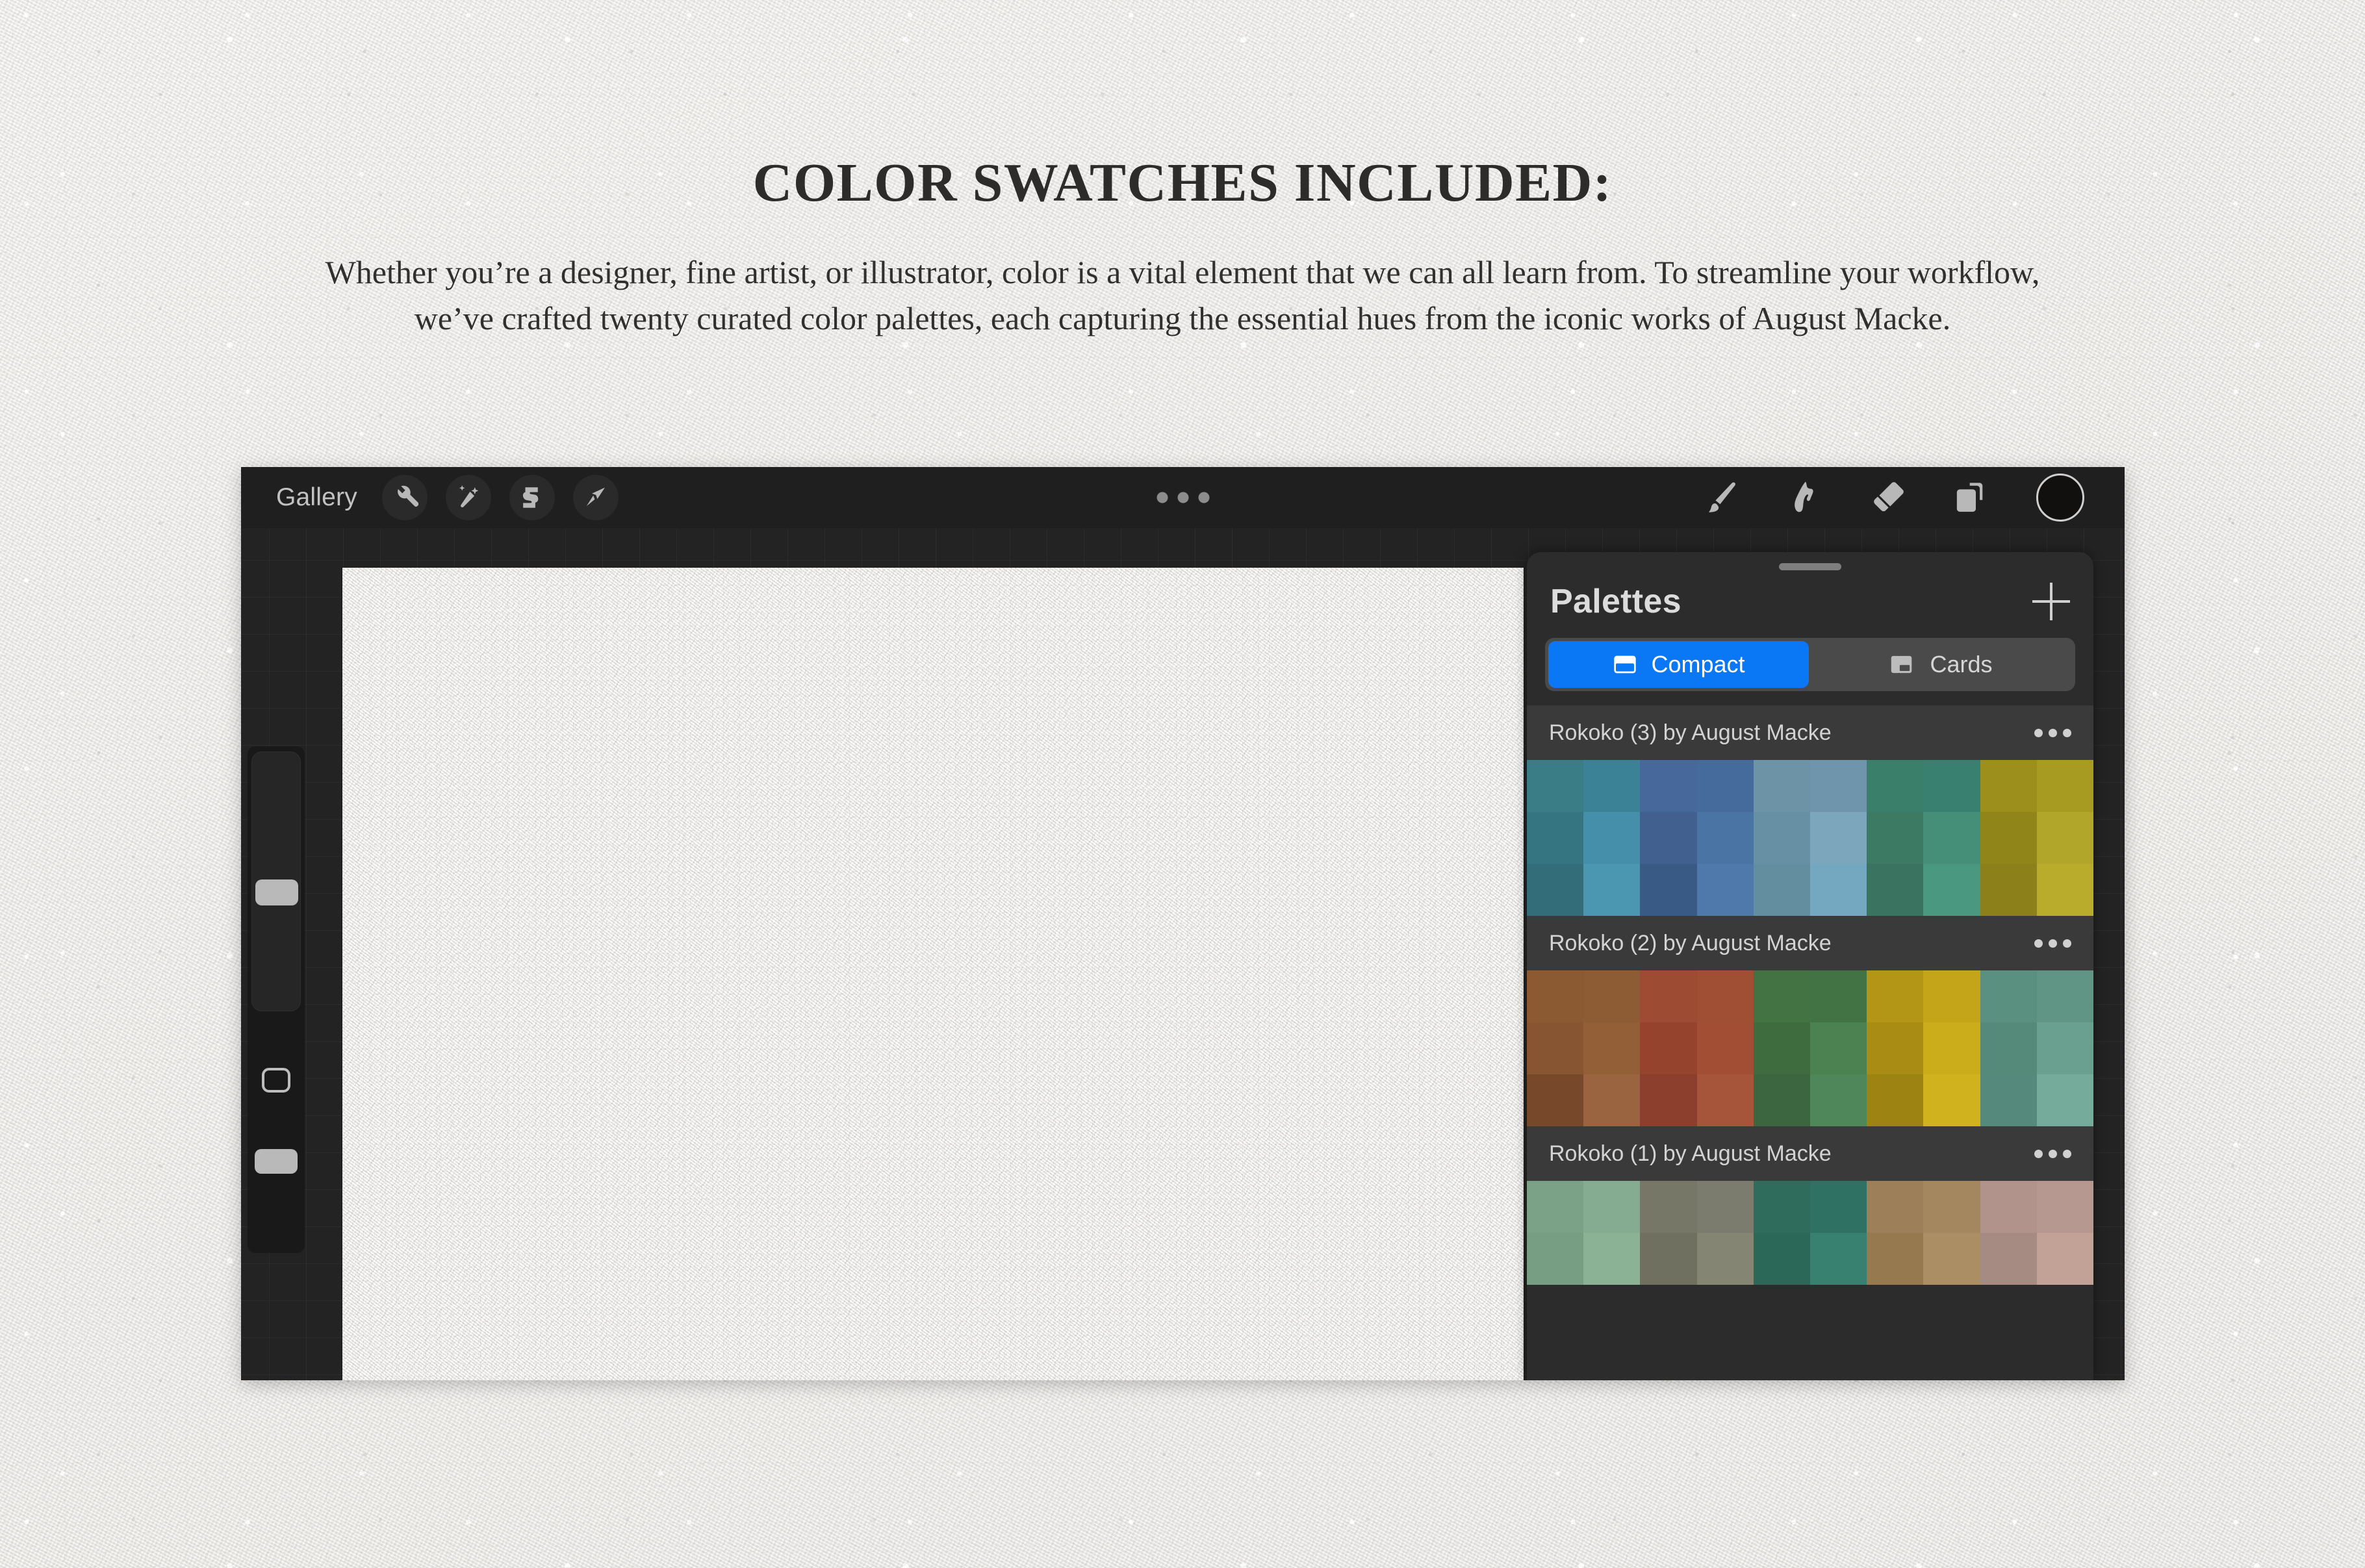 This screenshot has height=1568, width=2365. I want to click on color-swatch-button, so click(2060, 498).